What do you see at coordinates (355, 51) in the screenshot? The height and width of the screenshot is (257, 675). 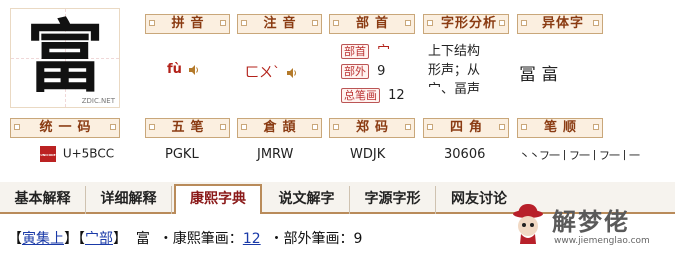 I see `bushou-tag: 部首` at bounding box center [355, 51].